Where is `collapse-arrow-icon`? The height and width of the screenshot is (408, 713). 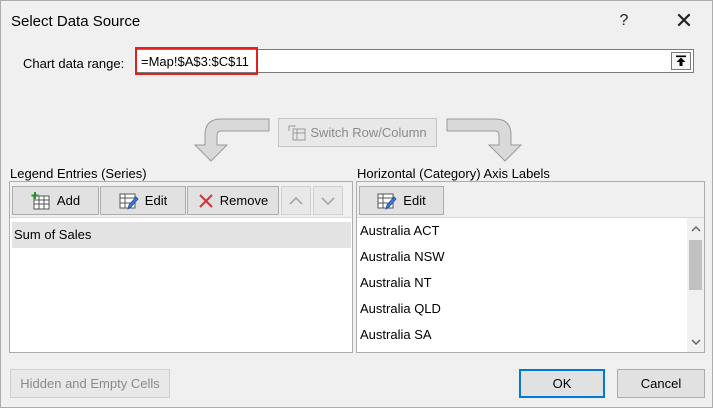 collapse-arrow-icon is located at coordinates (681, 60).